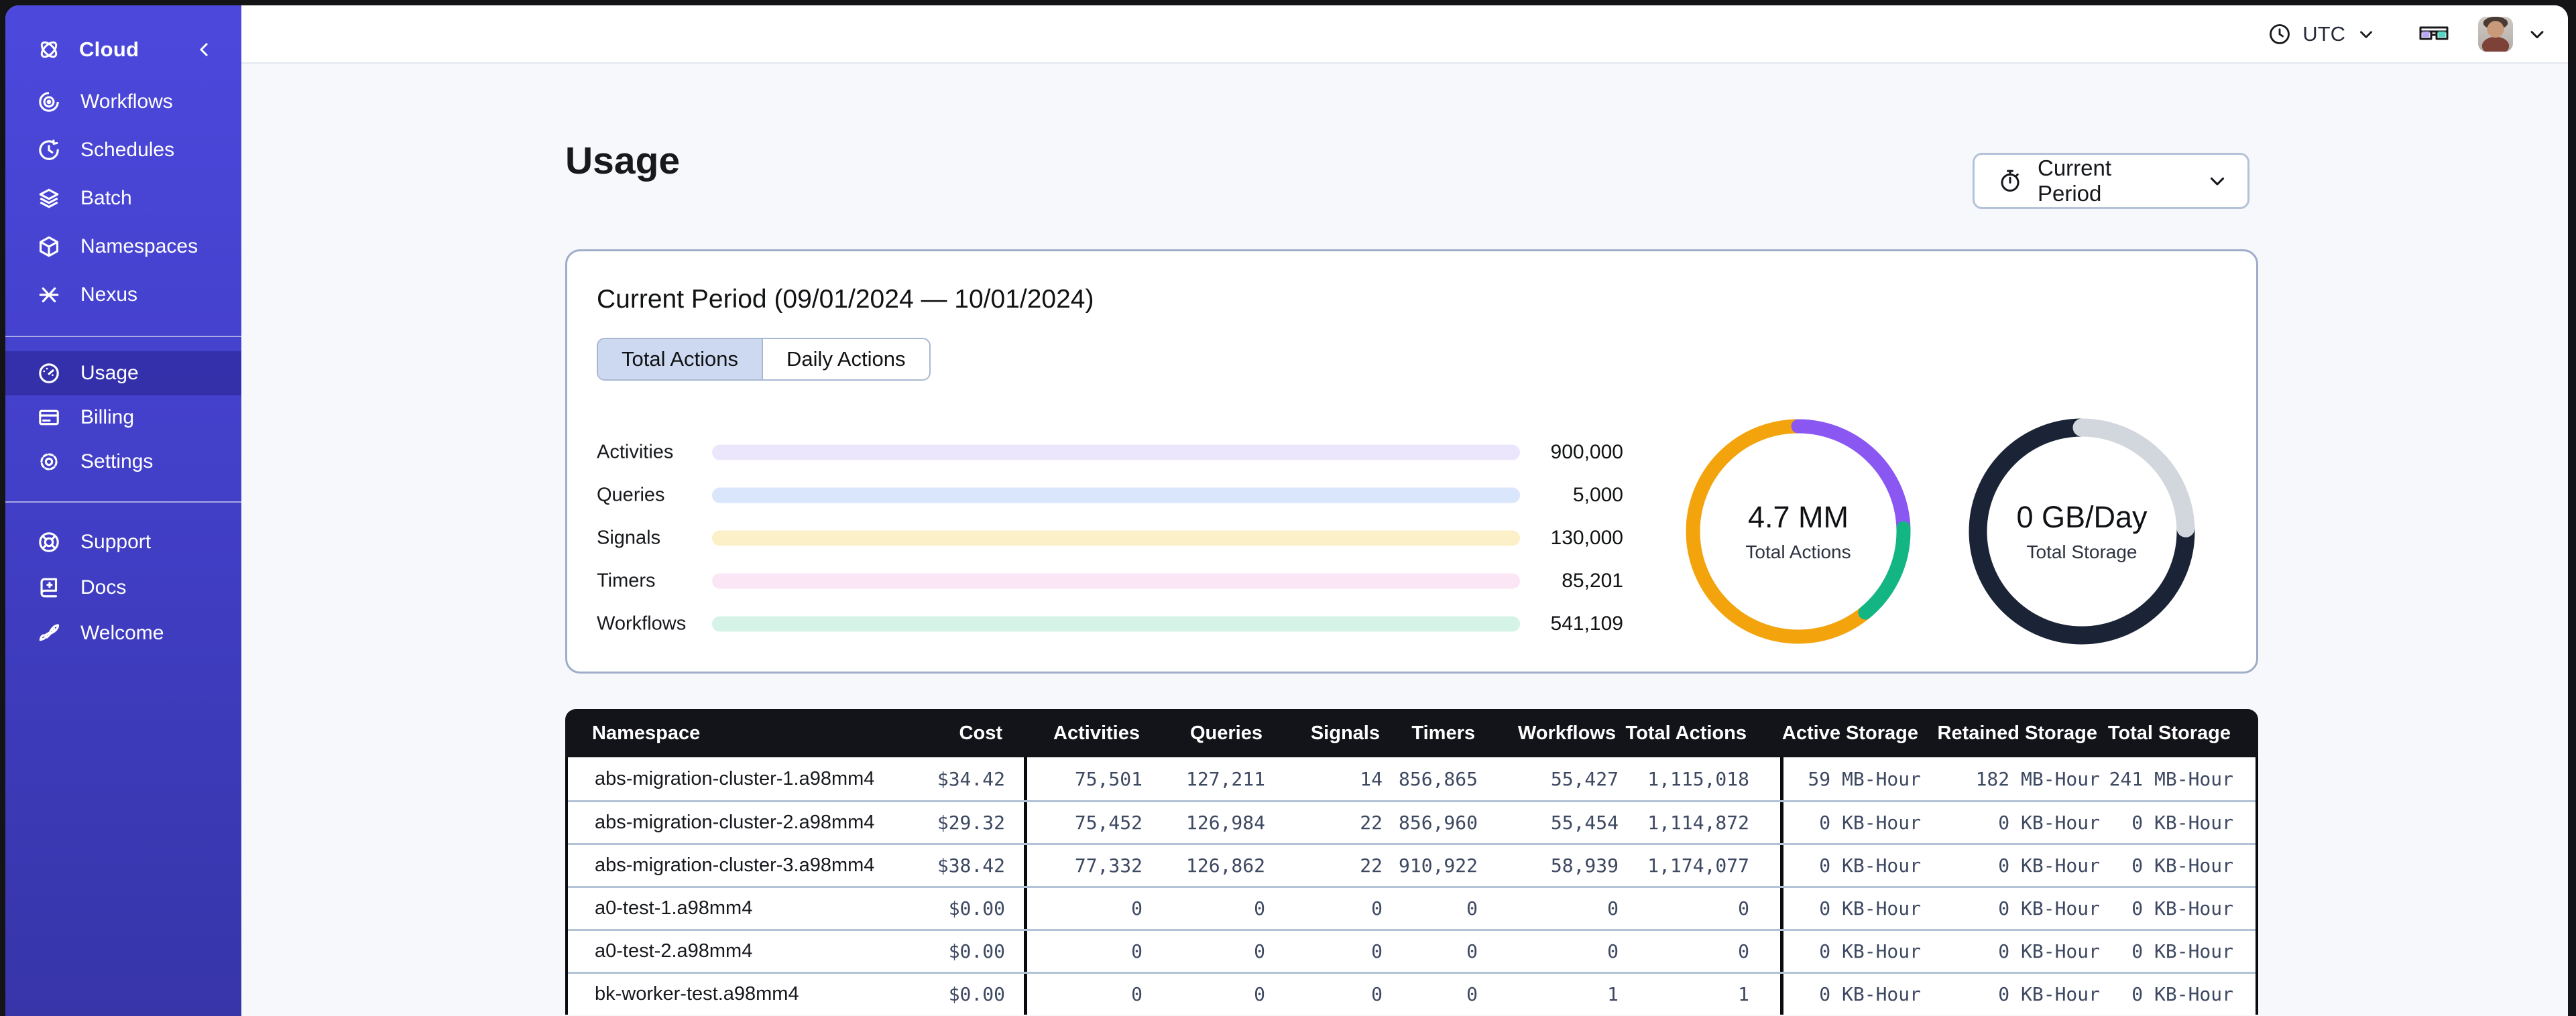  What do you see at coordinates (2082, 517) in the screenshot?
I see `donut-value: 0 GB/Day` at bounding box center [2082, 517].